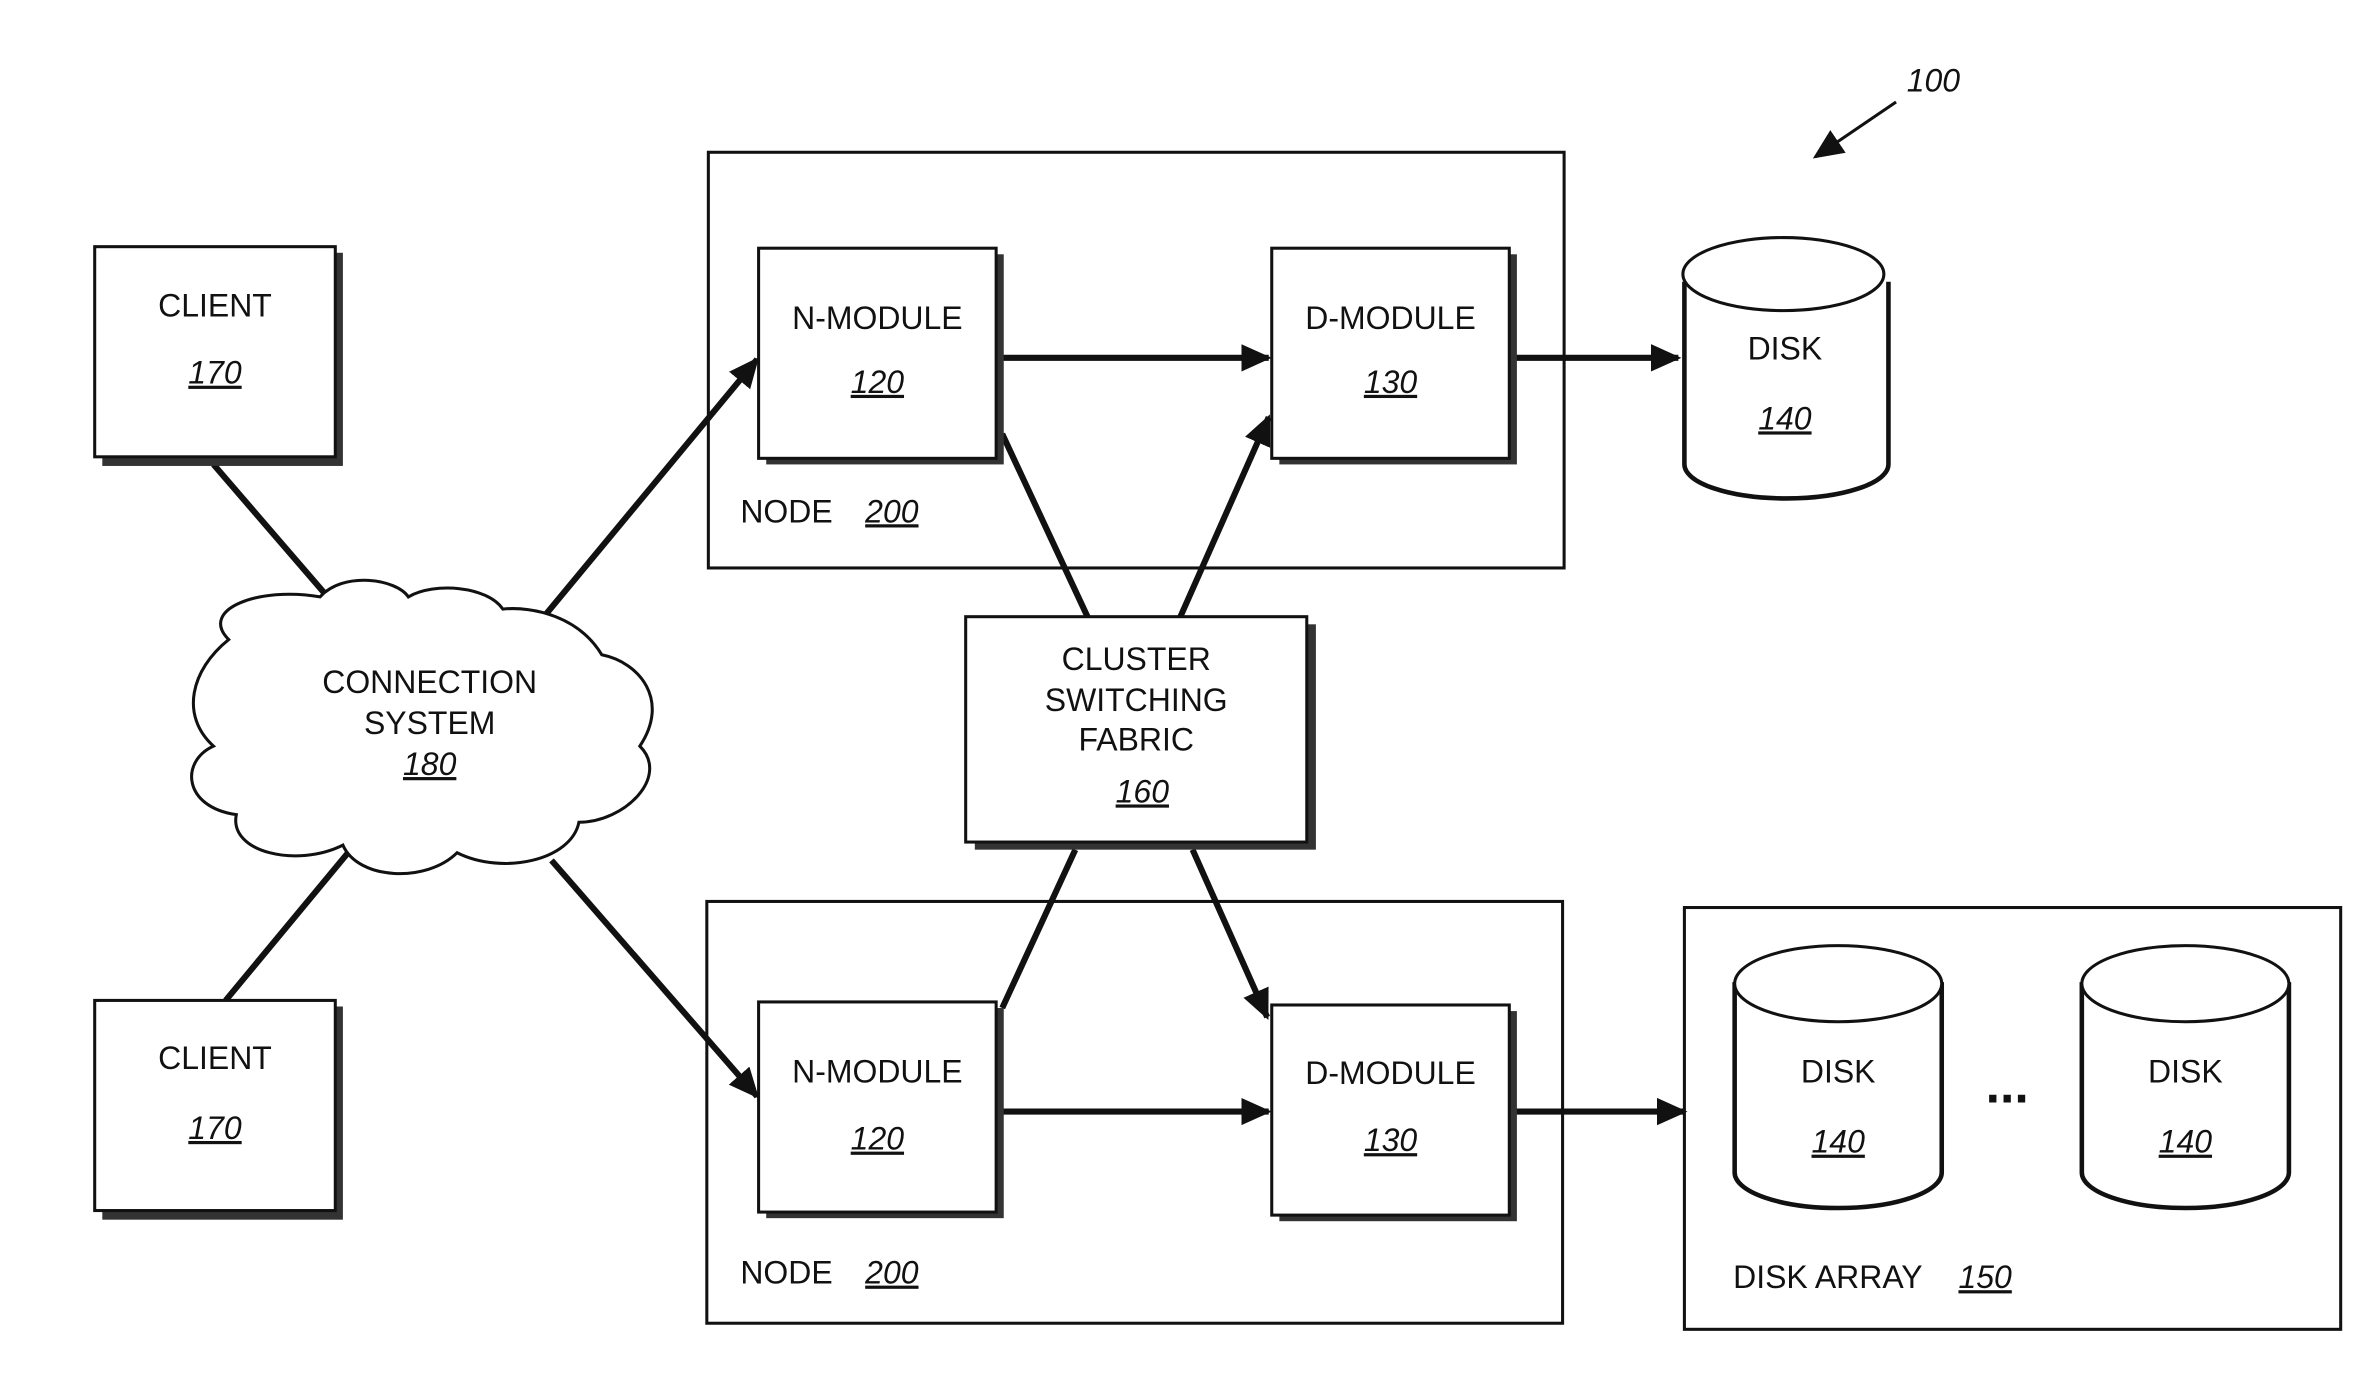 The image size is (2376, 1375). I want to click on fabric-line3: FABRIC, so click(1135, 740).